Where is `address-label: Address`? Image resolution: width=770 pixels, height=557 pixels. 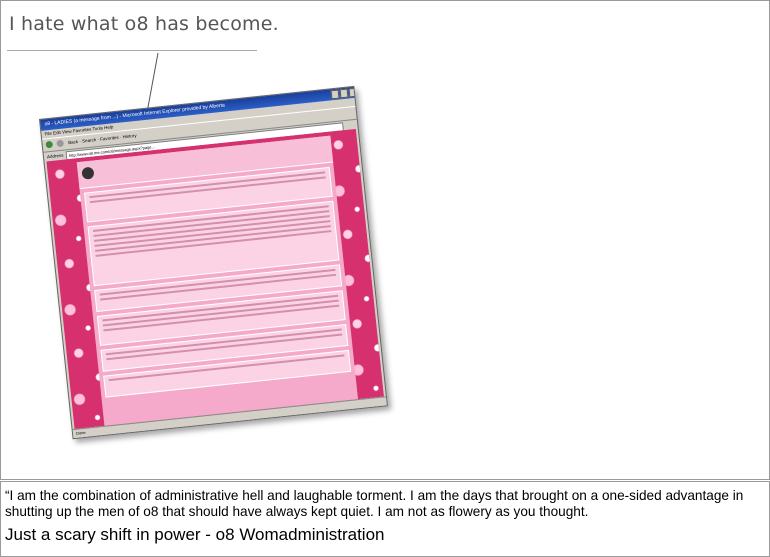 address-label: Address is located at coordinates (55, 156).